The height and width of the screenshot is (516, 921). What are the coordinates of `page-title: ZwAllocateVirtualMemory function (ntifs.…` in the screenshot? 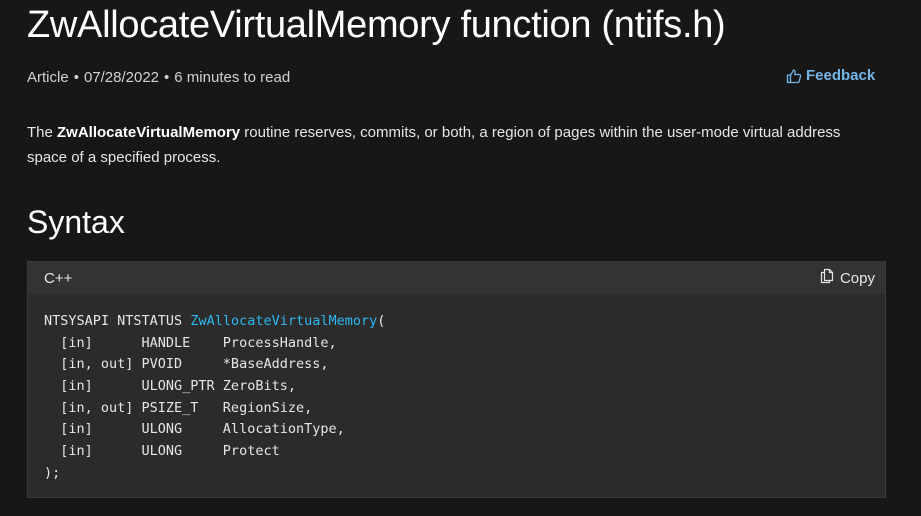 It's located at (376, 25).